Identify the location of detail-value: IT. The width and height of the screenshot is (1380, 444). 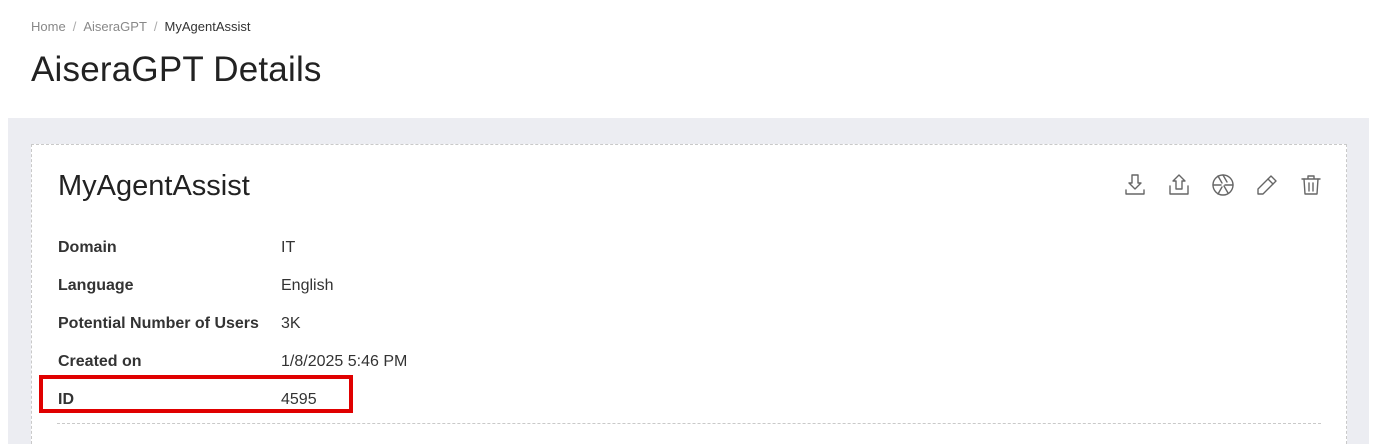
(288, 247).